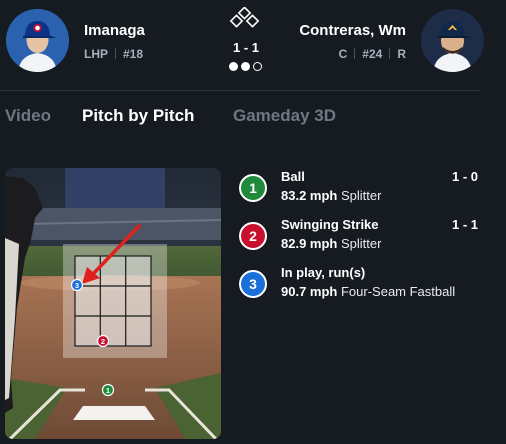 This screenshot has width=506, height=444. I want to click on pitch-number-badge: 3, so click(253, 284).